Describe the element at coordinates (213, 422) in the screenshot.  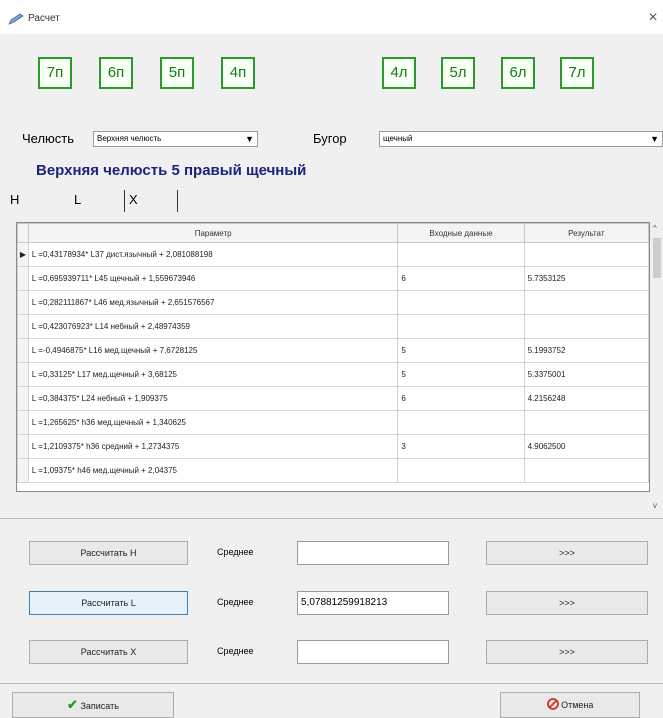
I see `cell-parameter: L =1,265625* h36 мед.щечный + 1,340625` at that location.